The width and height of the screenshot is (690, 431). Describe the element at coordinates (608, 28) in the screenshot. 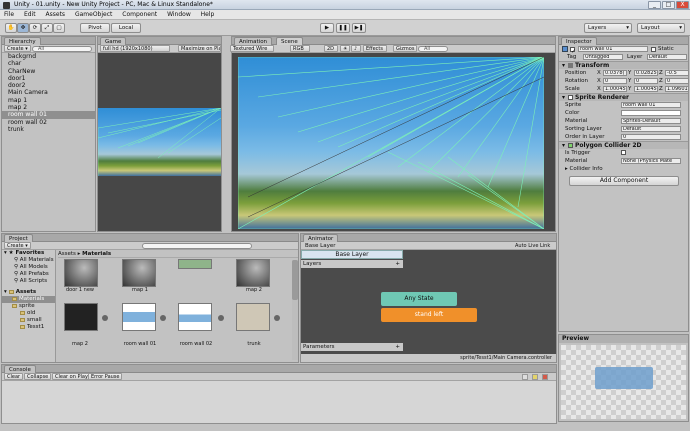

I see `layers-dropdown: Layers ▾` at that location.